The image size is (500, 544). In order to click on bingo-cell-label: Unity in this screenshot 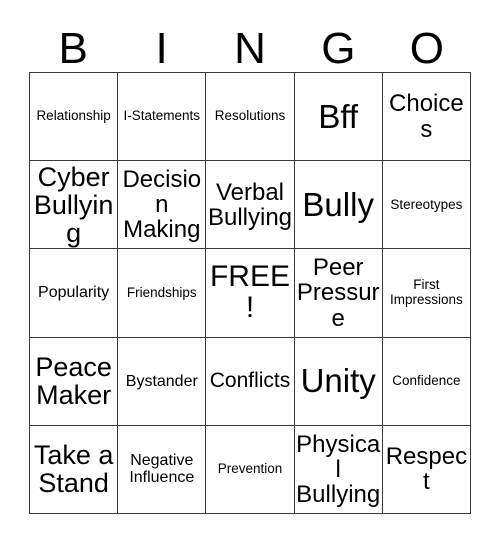, I will do `click(338, 381)`.